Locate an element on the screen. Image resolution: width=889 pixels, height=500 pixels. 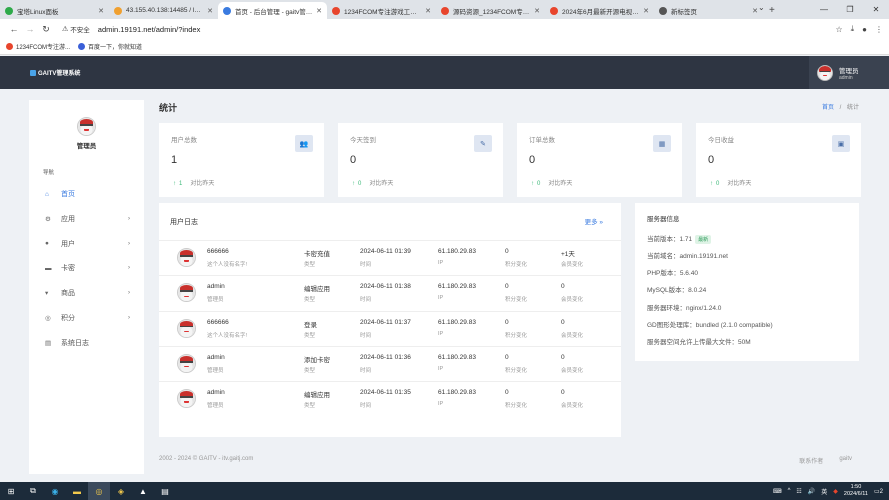
network-icon: ☷ is located at coordinates (798, 491).